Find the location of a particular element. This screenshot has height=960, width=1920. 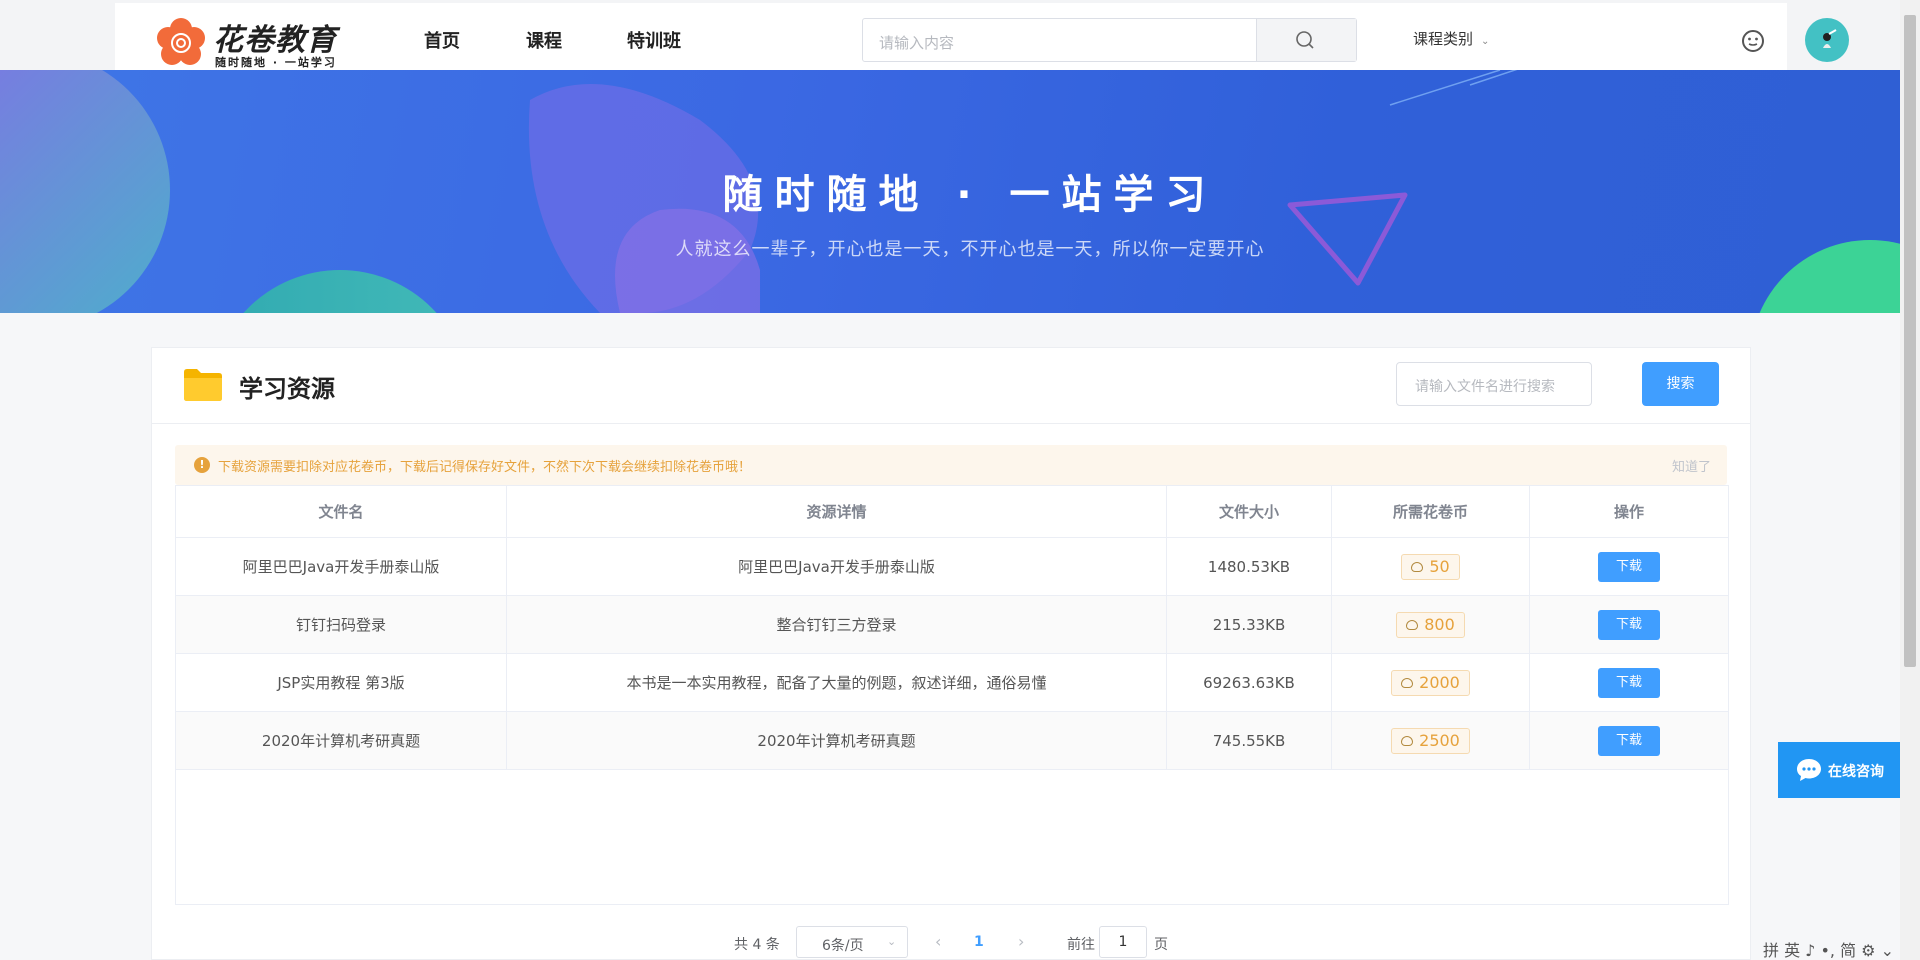

cell-detail: 2020年计算机考研真题 is located at coordinates (837, 740).